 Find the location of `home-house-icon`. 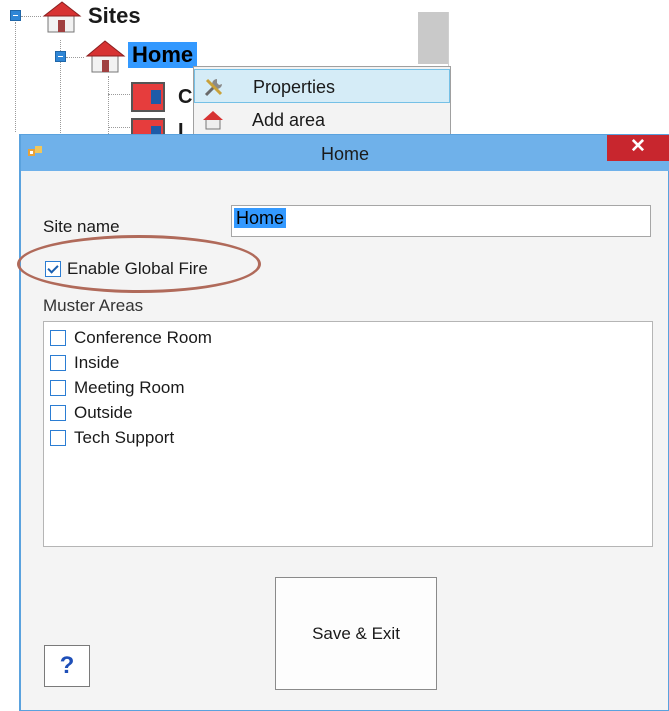

home-house-icon is located at coordinates (105, 56).